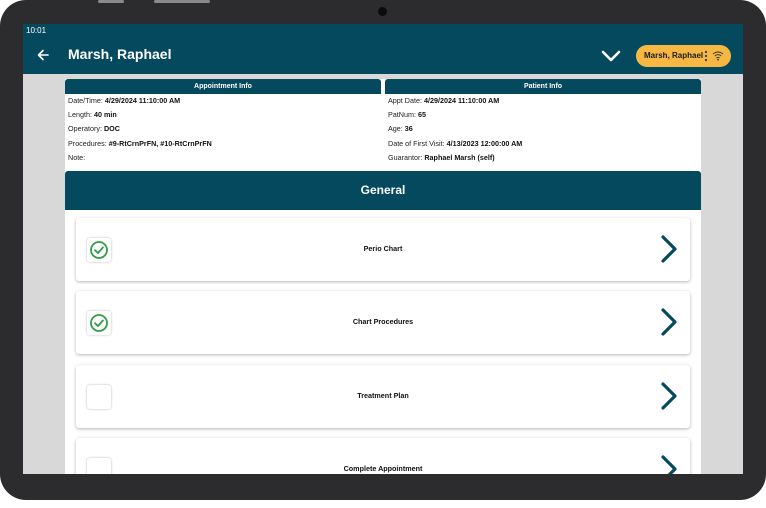 This screenshot has height=508, width=766. I want to click on patient-selector-button: Marsh, Raphael, so click(683, 56).